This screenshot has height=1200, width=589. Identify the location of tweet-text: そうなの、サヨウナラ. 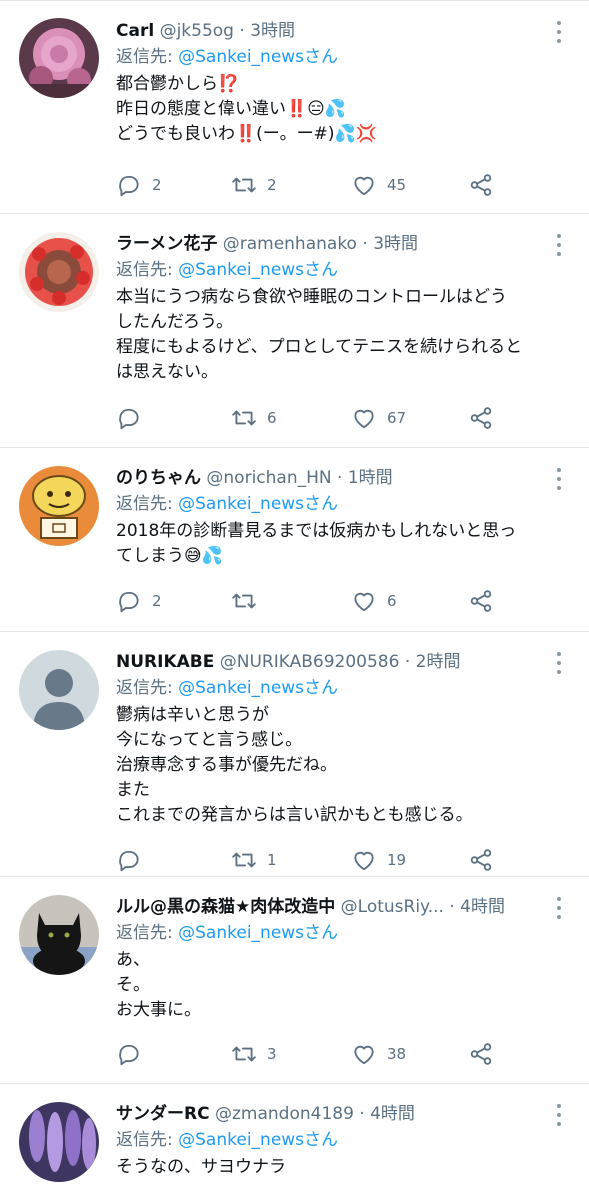
(328, 1167).